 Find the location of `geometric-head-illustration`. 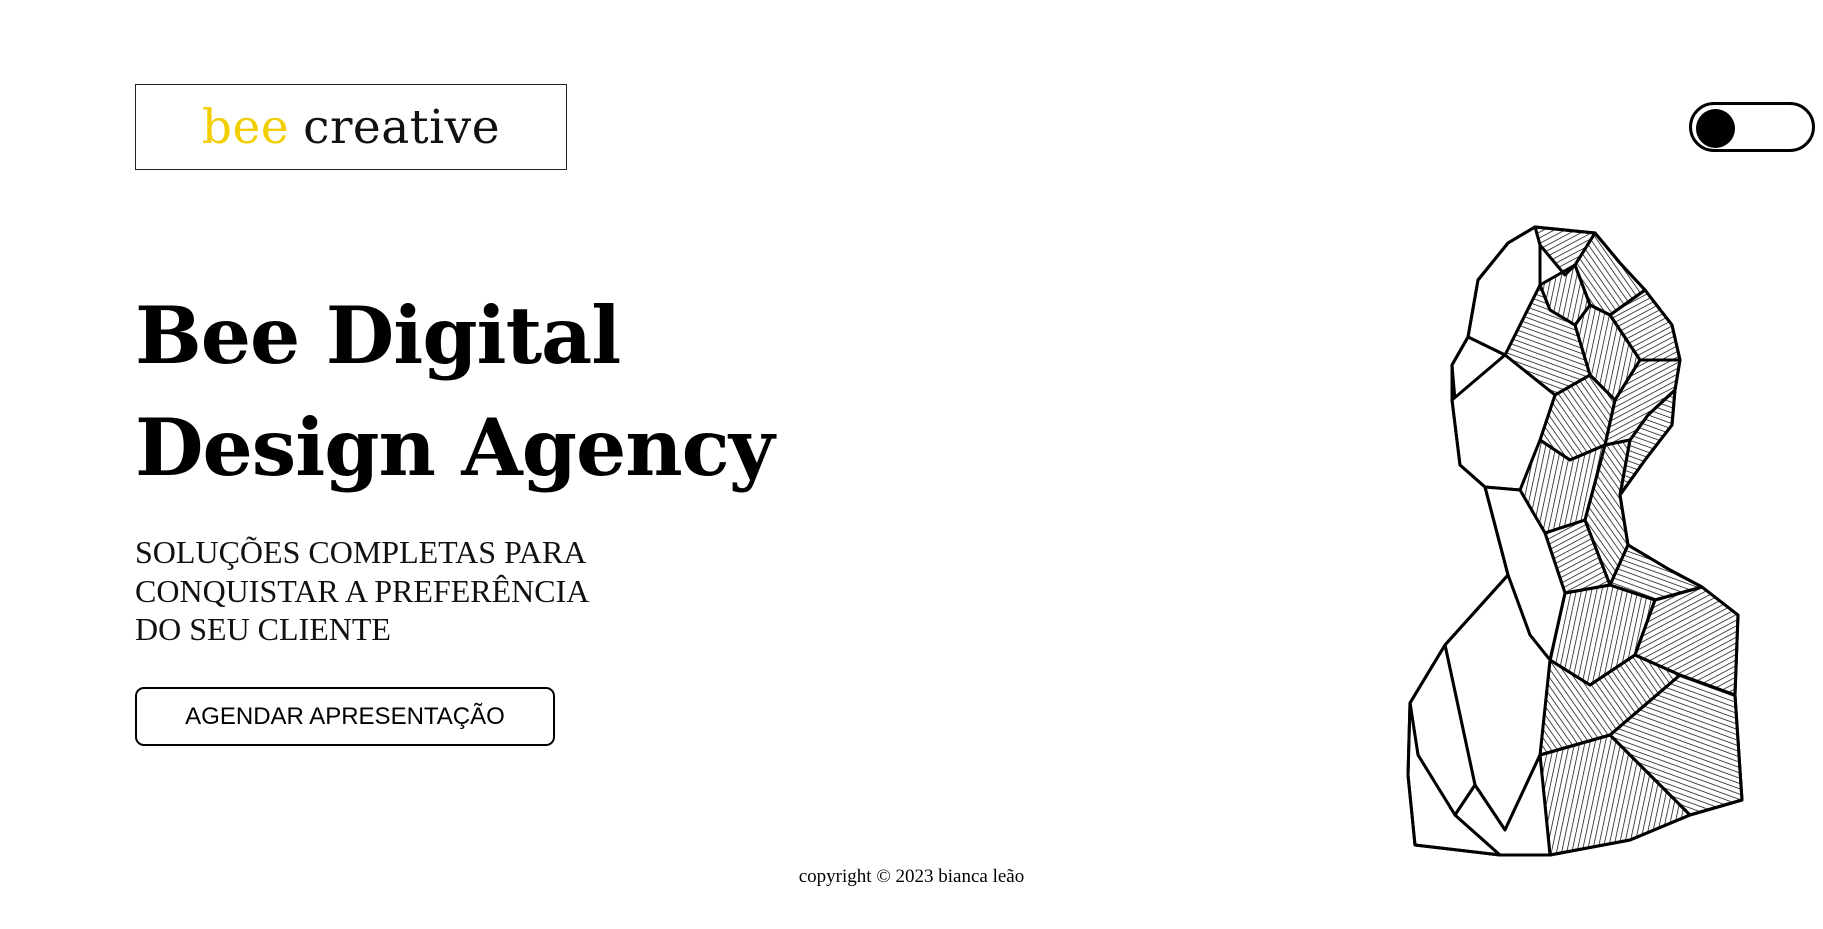

geometric-head-illustration is located at coordinates (1575, 541).